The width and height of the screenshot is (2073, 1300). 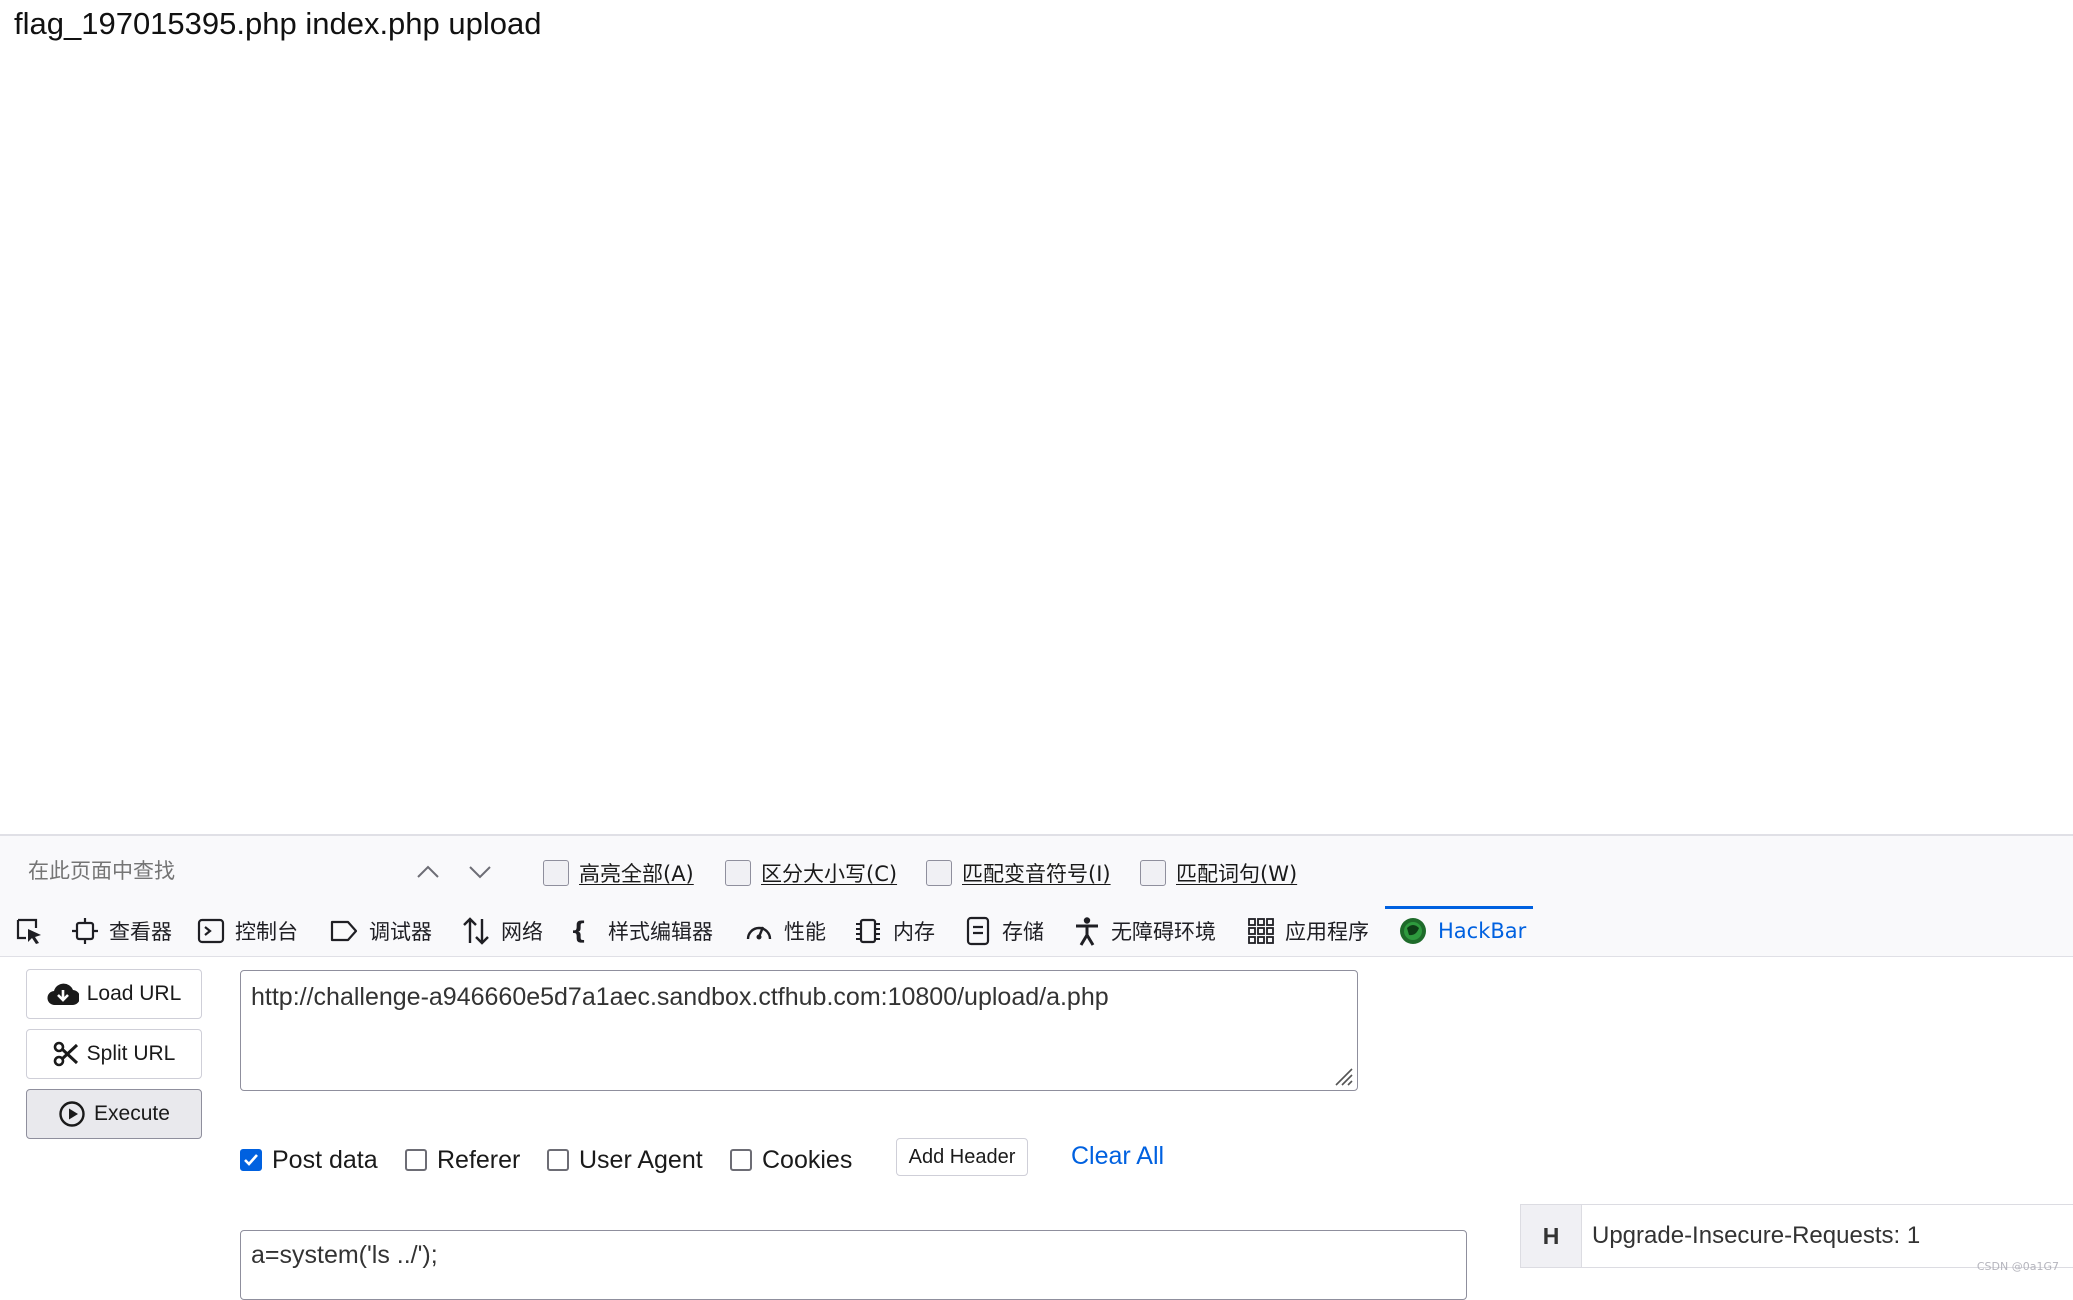 I want to click on user-agent-checkbox, so click(x=558, y=1160).